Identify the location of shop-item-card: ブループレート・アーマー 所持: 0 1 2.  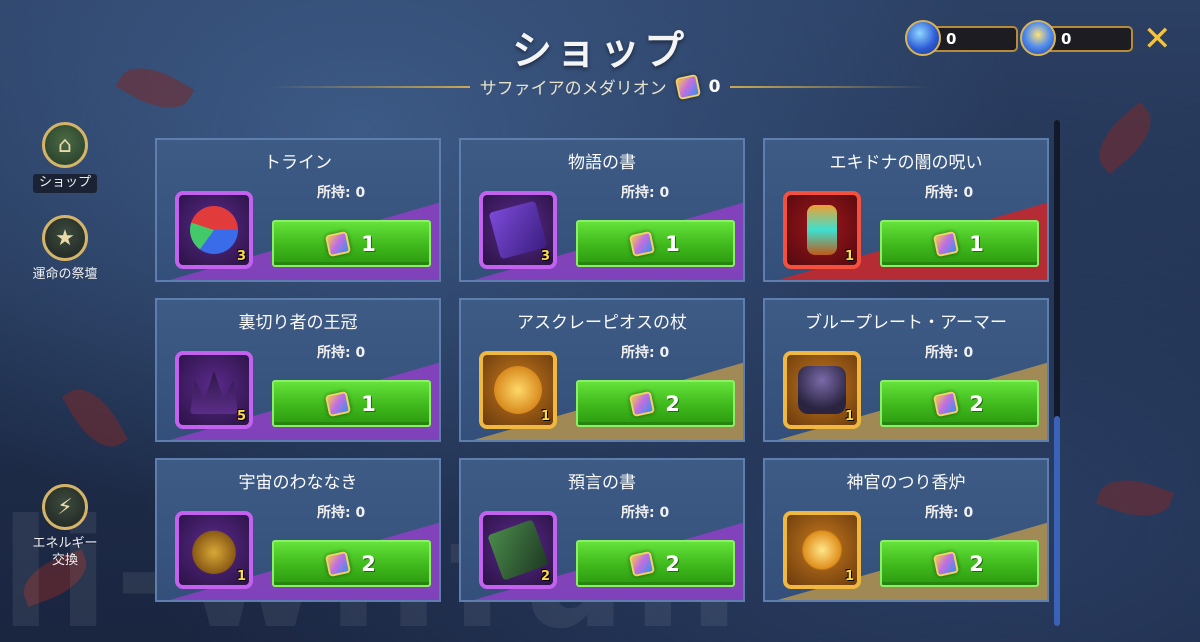
(906, 370).